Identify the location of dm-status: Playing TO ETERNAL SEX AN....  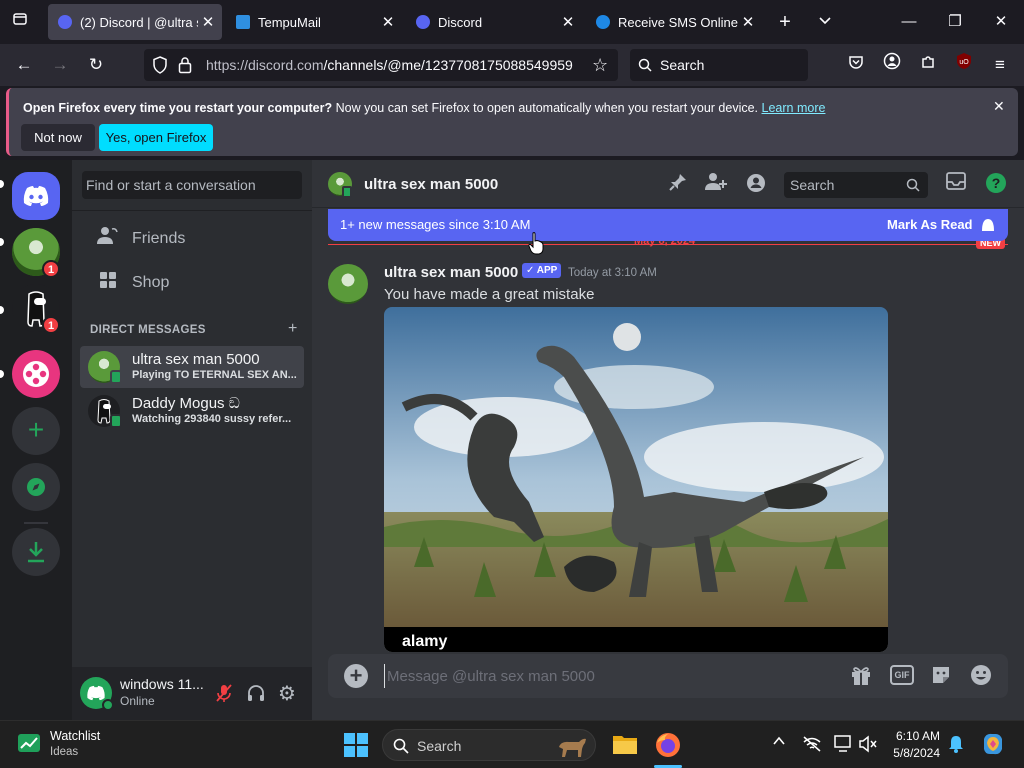
(214, 375).